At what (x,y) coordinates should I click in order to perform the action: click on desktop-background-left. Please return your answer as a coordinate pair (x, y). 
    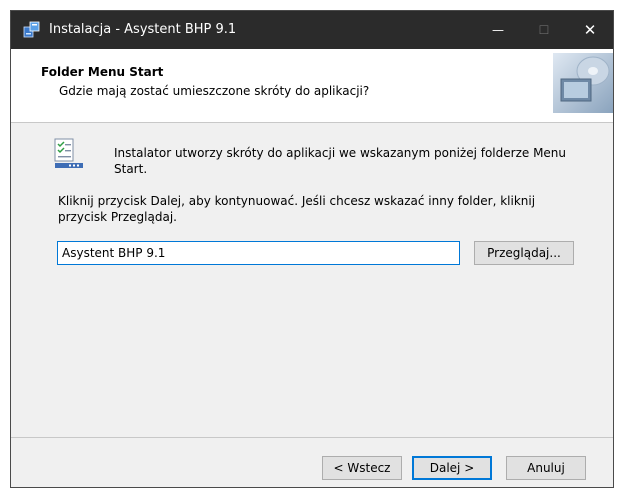
    Looking at the image, I should click on (5, 244).